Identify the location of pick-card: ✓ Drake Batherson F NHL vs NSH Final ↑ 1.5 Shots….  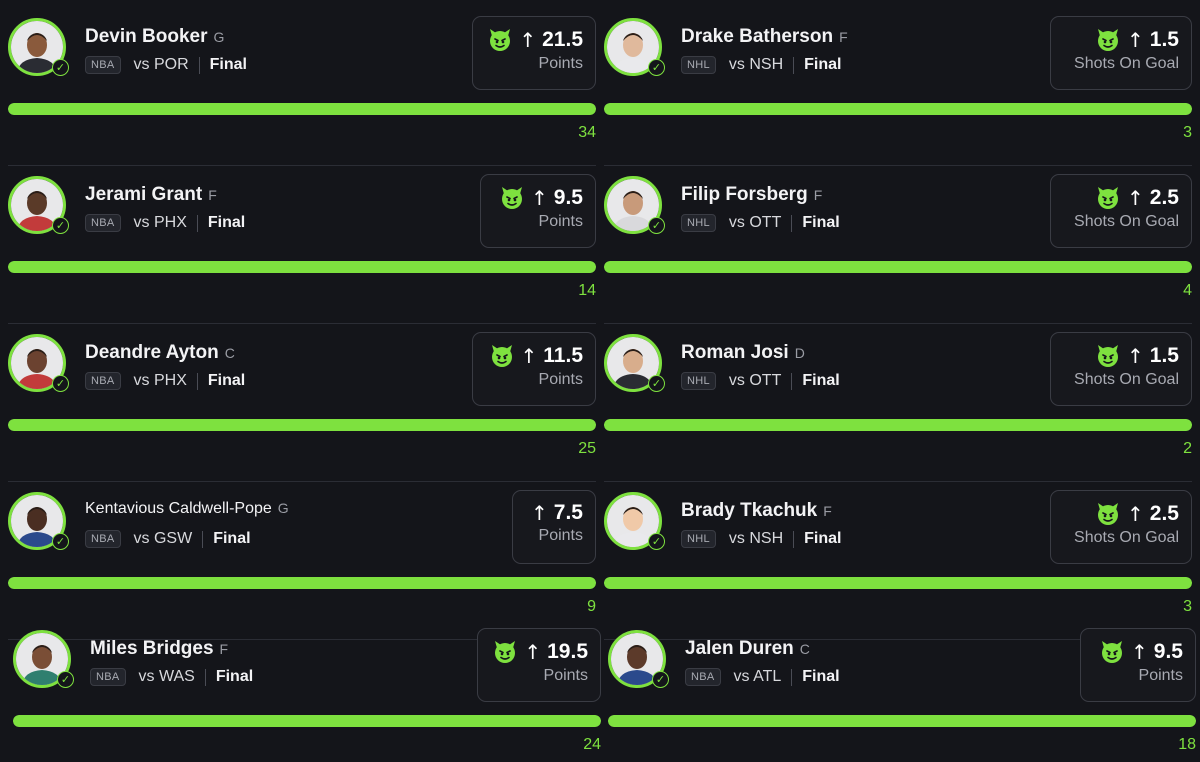
(898, 91).